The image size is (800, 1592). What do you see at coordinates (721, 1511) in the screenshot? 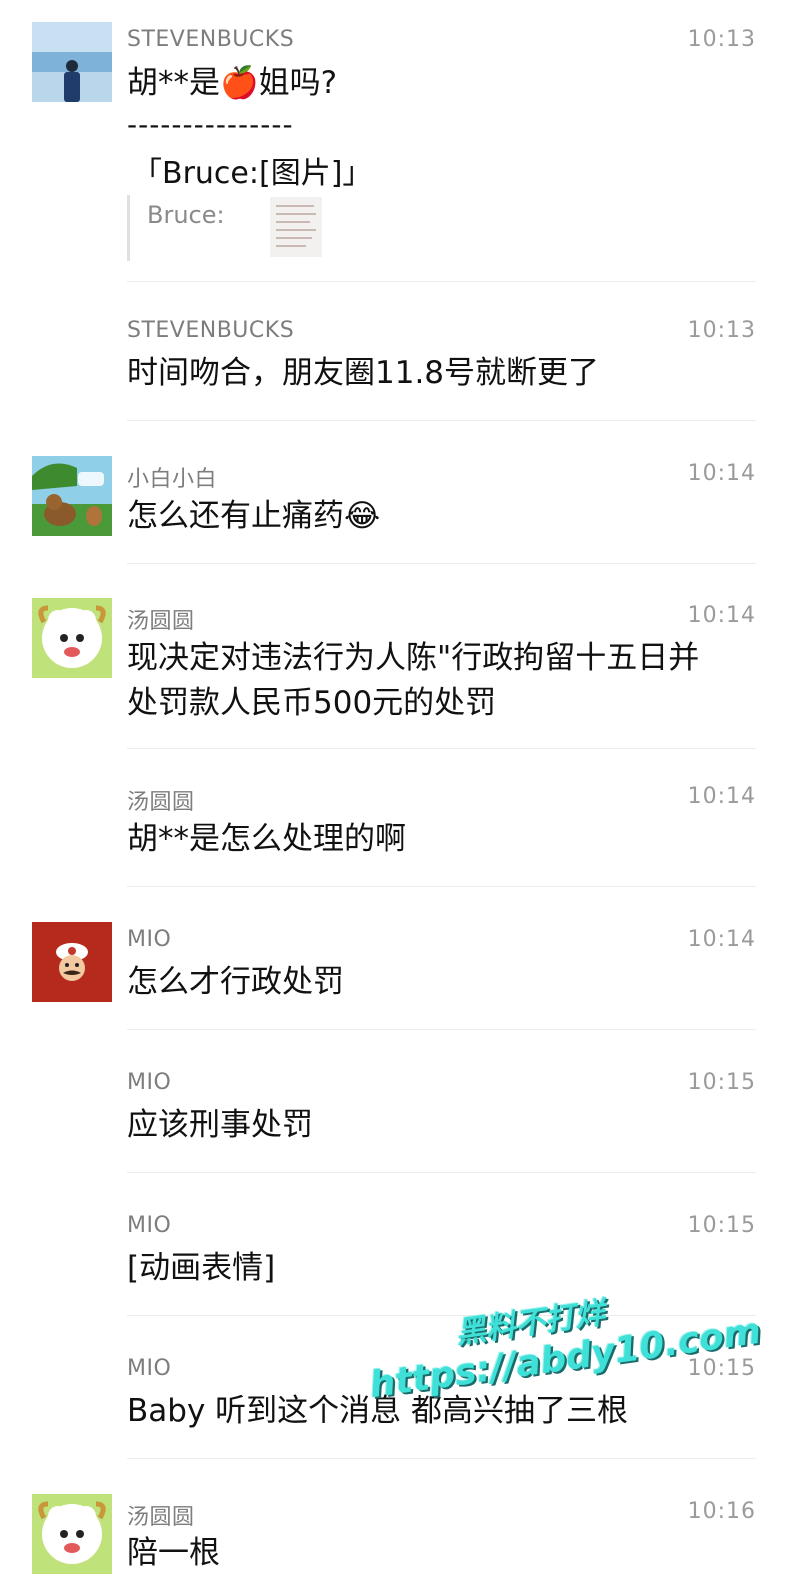
I see `message-time: 10:16` at bounding box center [721, 1511].